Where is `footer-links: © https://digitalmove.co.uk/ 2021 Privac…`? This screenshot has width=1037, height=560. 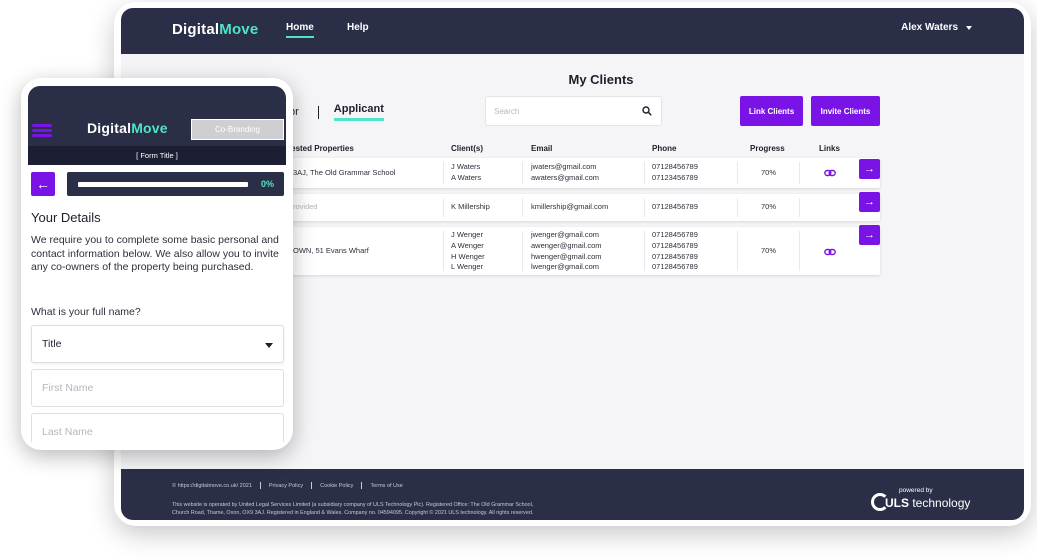
footer-links: © https://digitalmove.co.uk/ 2021 Privac… is located at coordinates (287, 485).